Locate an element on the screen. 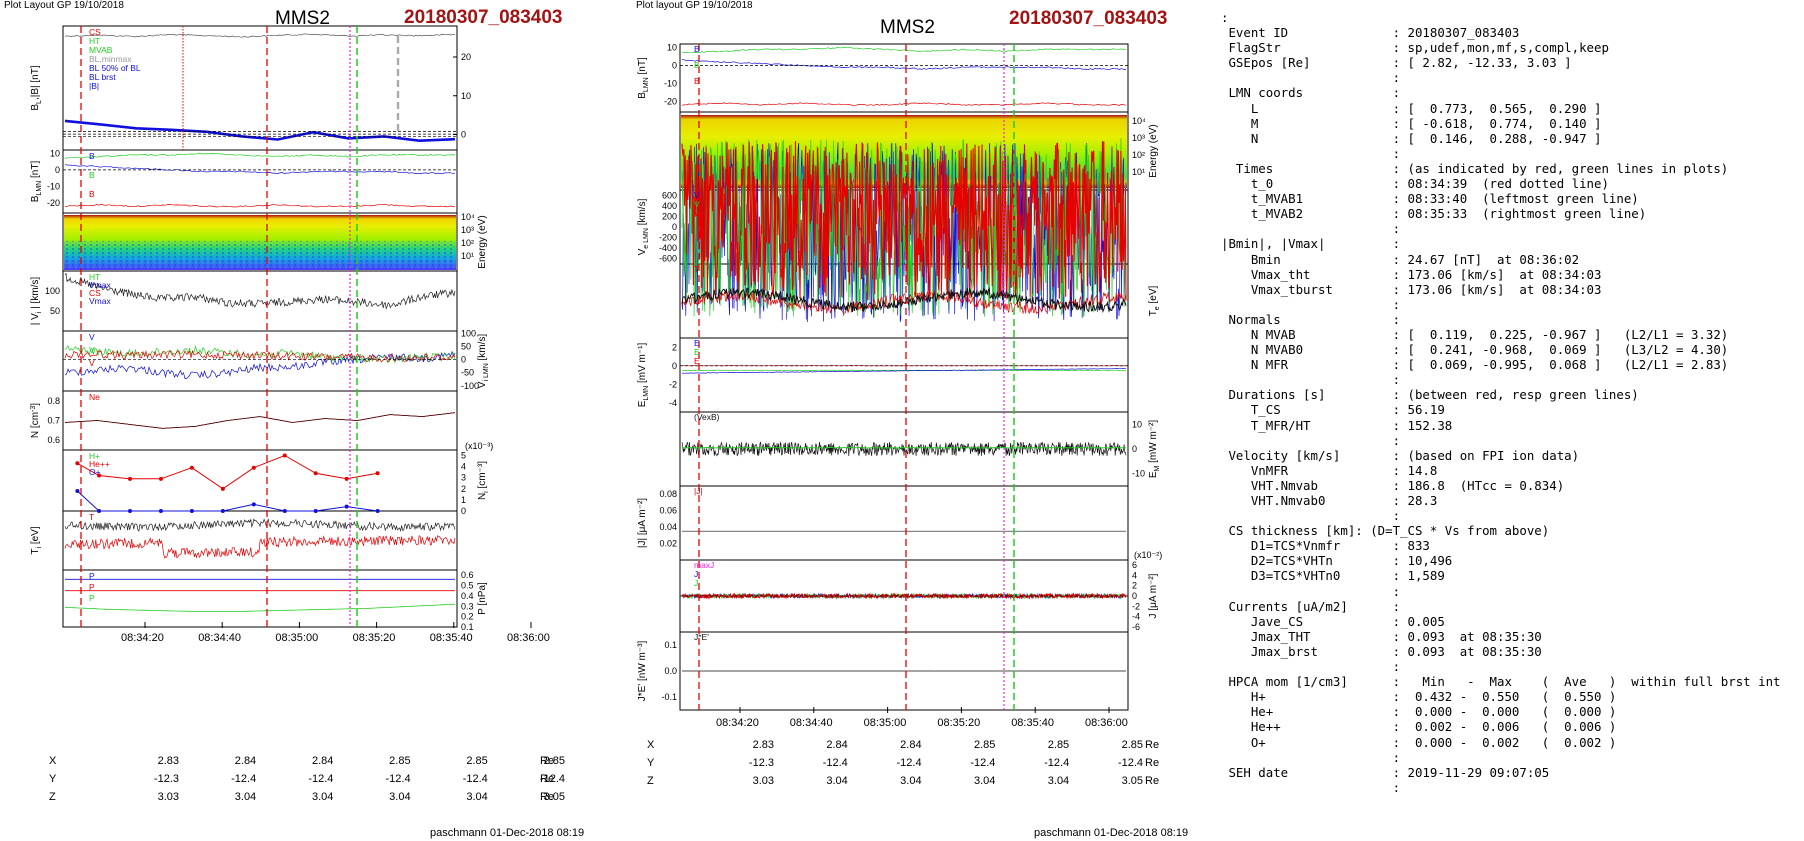  info-line: t_0 : 08:34:39 (red dotted line) is located at coordinates (1415, 184).